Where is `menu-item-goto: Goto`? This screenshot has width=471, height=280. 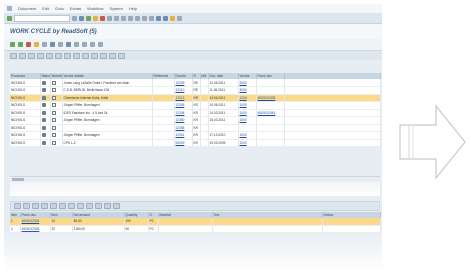
menu-item-goto: Goto is located at coordinates (59, 8).